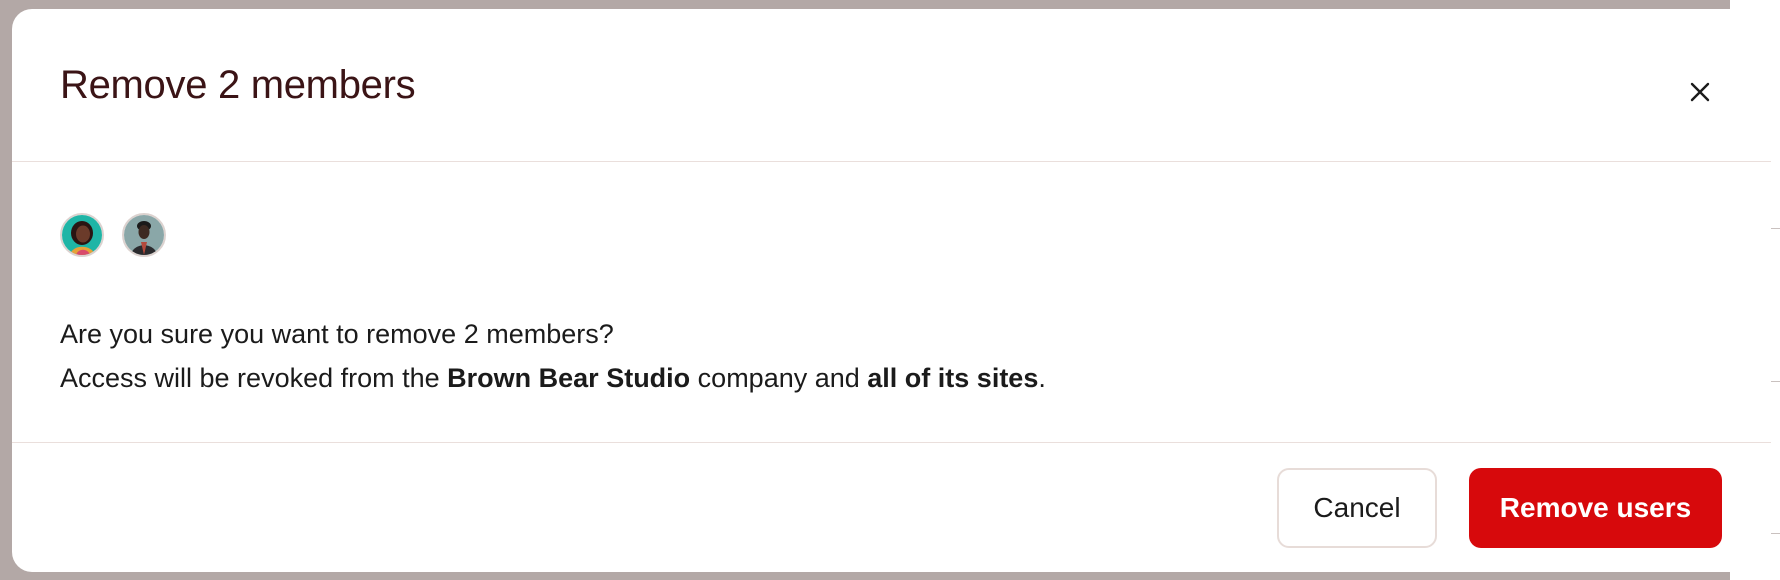 This screenshot has width=1780, height=580. I want to click on access-scope: all of its sites, so click(953, 378).